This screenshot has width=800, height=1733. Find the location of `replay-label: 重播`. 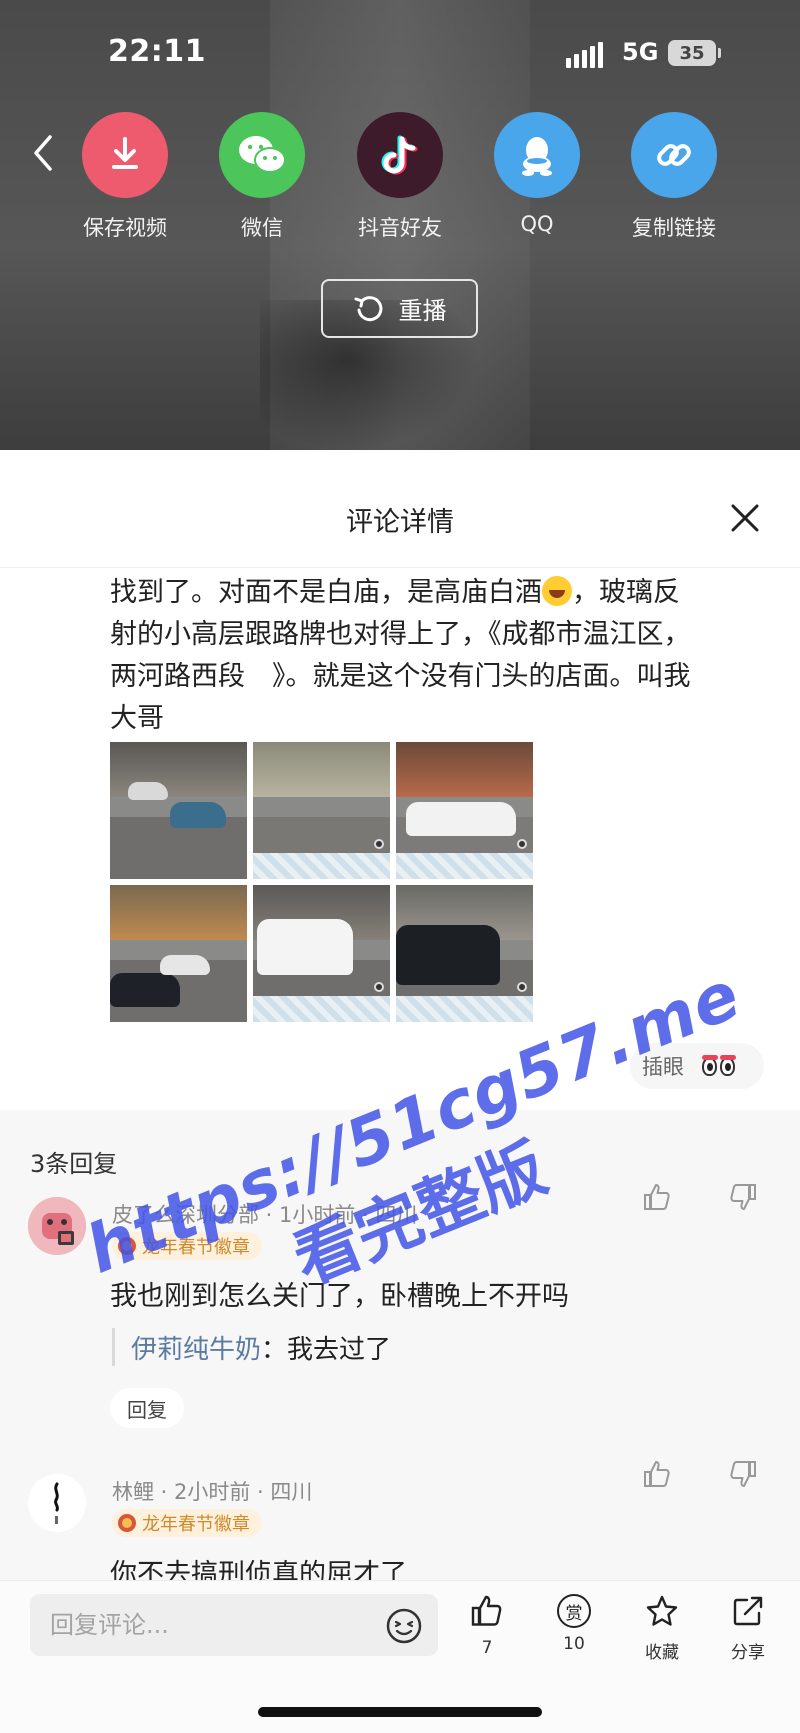

replay-label: 重播 is located at coordinates (422, 311).